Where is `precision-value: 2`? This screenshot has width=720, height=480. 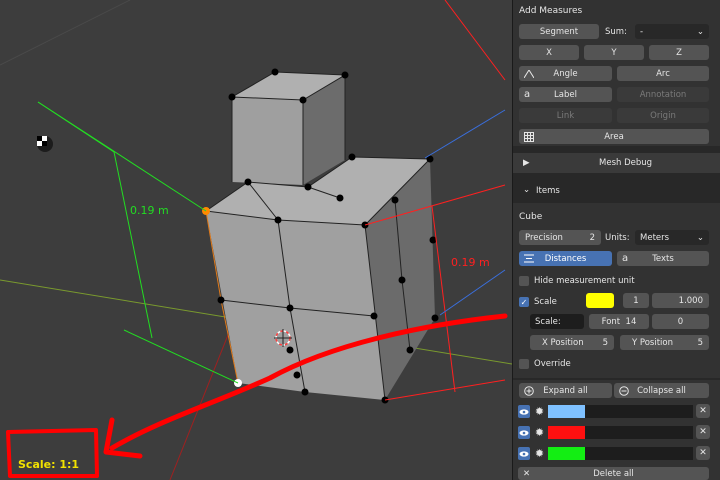 precision-value: 2 is located at coordinates (592, 237).